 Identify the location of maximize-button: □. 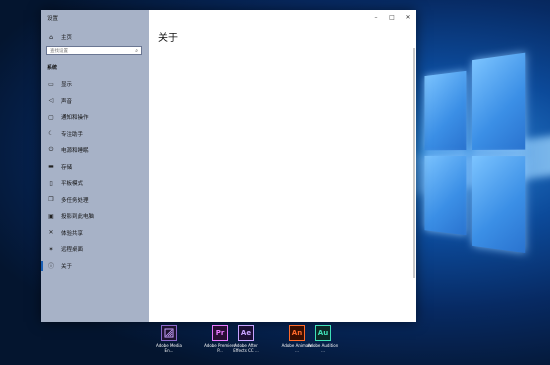
(392, 17).